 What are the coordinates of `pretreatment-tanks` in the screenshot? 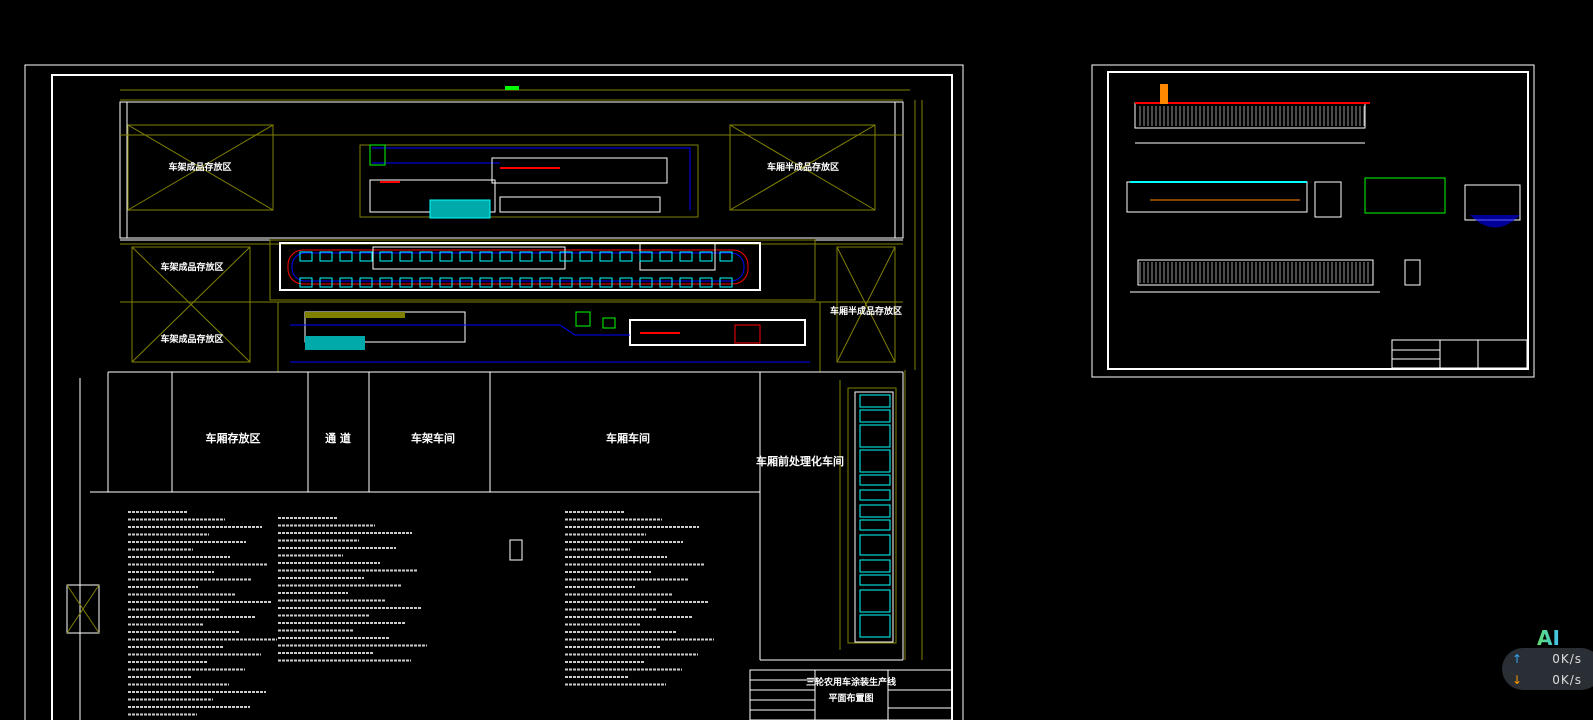 It's located at (875, 516).